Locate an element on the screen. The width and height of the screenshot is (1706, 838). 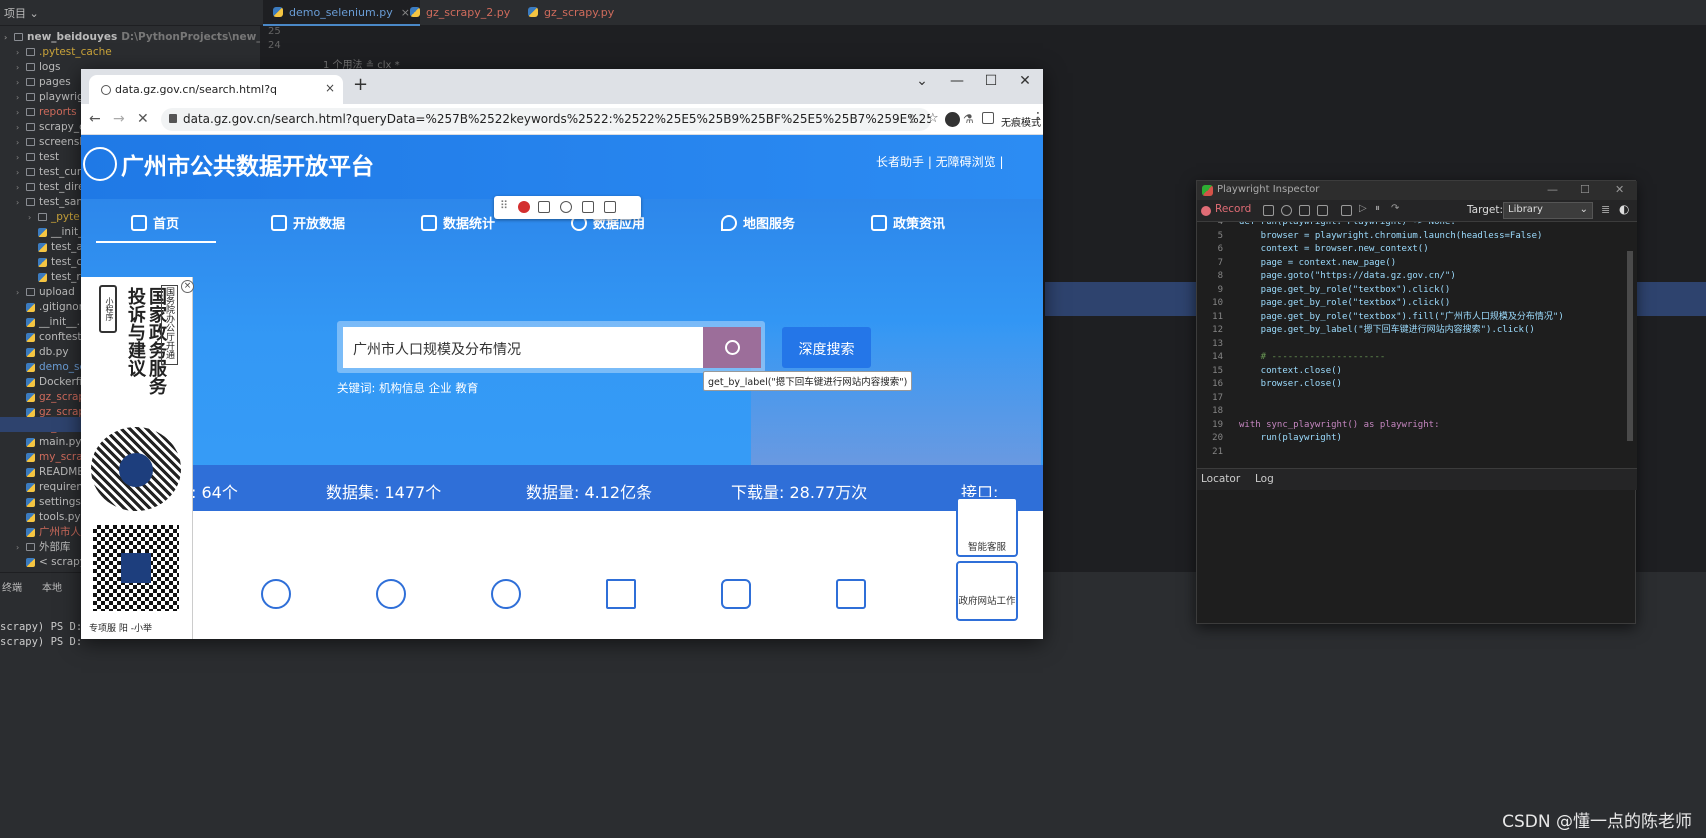
tree-item: test_a is located at coordinates (55, 247).